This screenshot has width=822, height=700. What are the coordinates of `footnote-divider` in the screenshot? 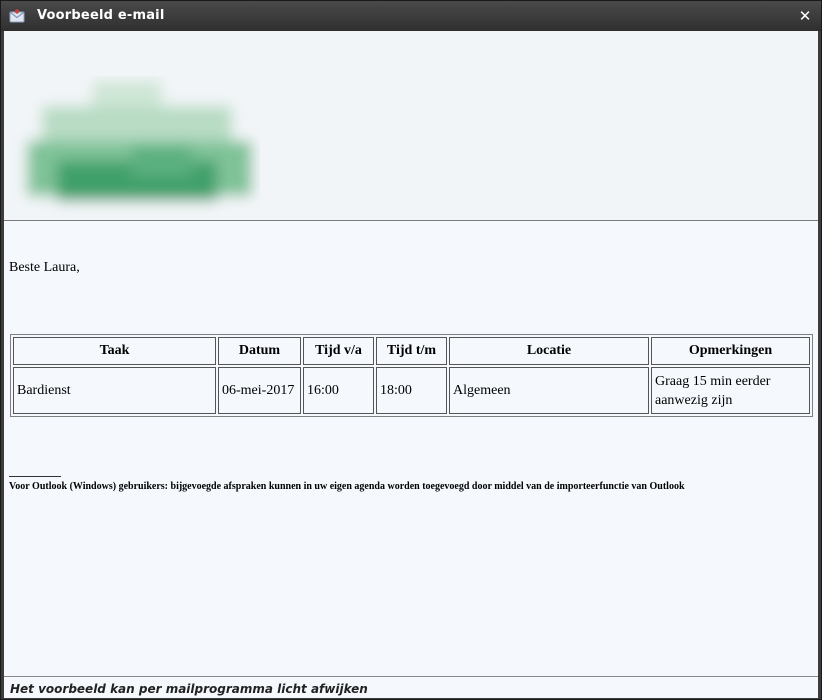 It's located at (35, 476).